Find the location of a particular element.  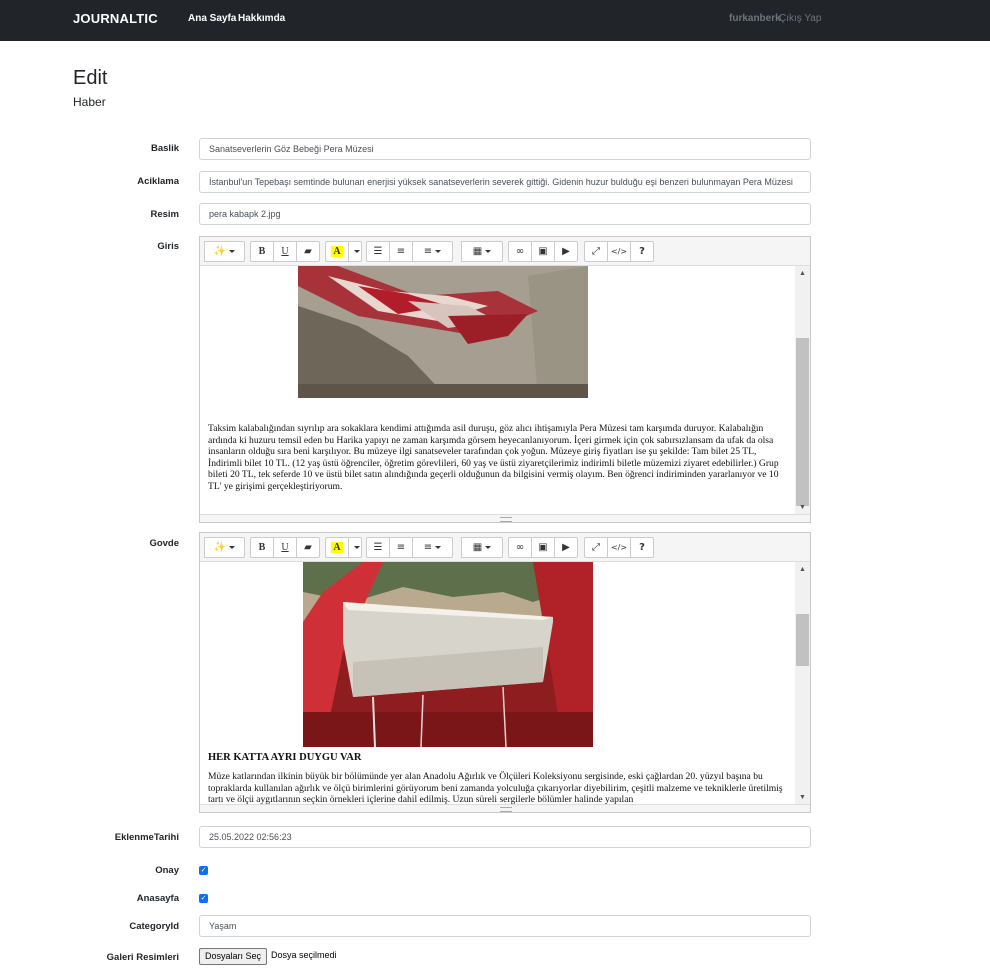

onay-label: Onay is located at coordinates (167, 870).